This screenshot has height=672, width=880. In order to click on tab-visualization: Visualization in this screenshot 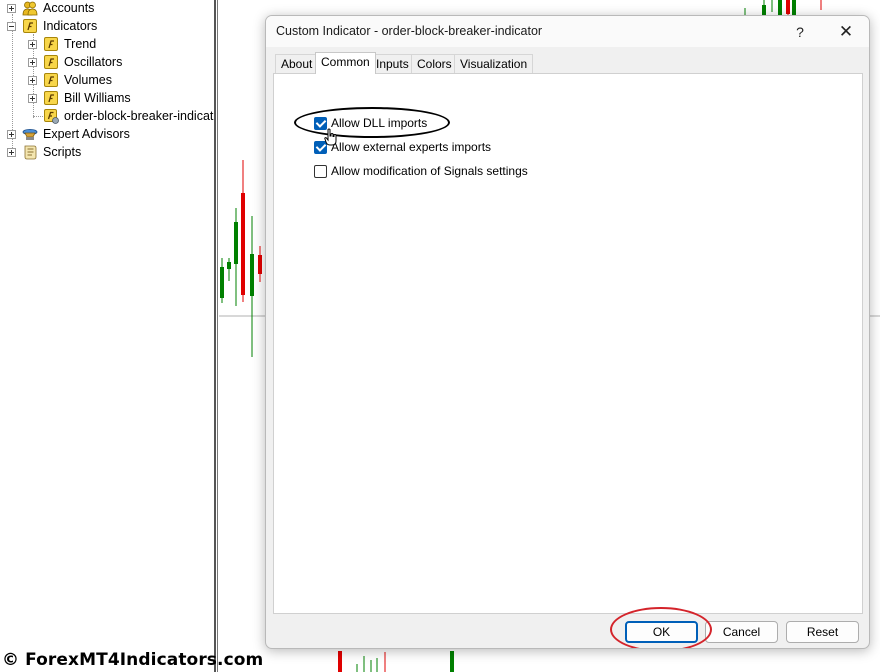, I will do `click(494, 63)`.